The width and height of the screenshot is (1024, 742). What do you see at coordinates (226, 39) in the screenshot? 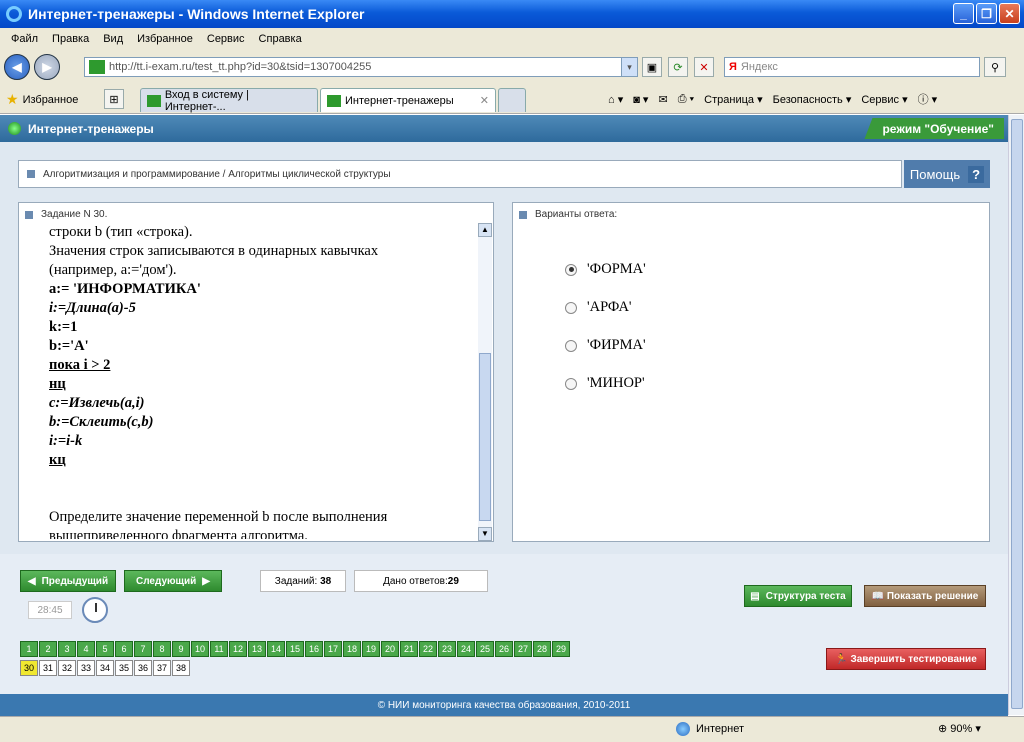
I see `menu-tools: Сервис` at bounding box center [226, 39].